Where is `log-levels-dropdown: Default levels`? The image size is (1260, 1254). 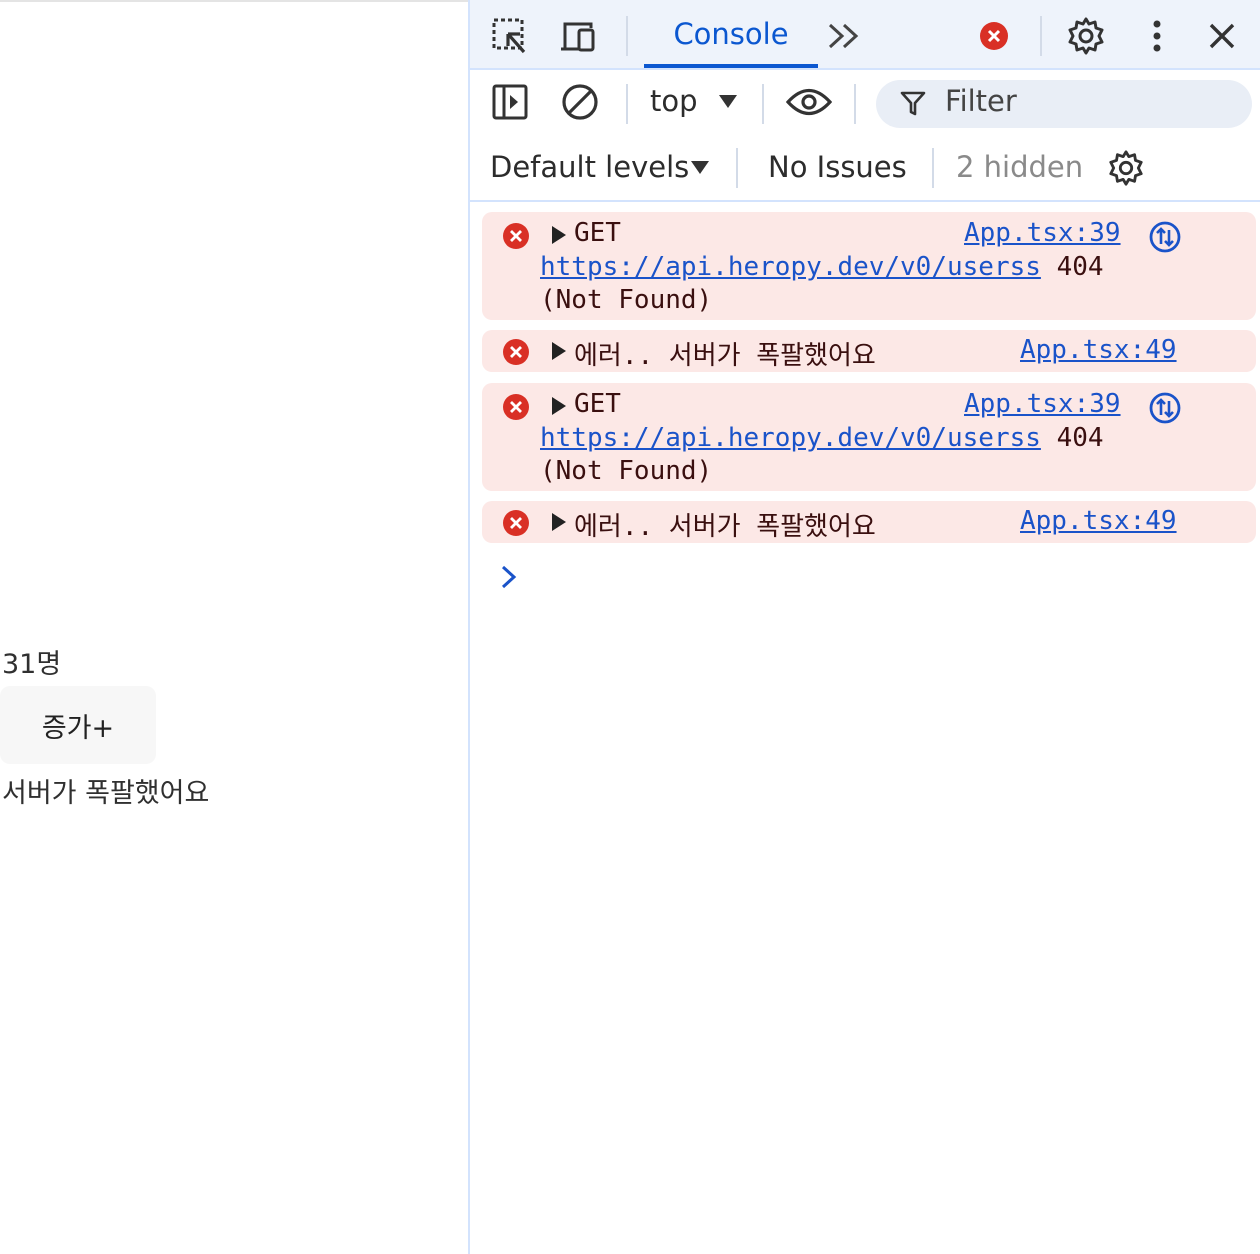 log-levels-dropdown: Default levels is located at coordinates (589, 167).